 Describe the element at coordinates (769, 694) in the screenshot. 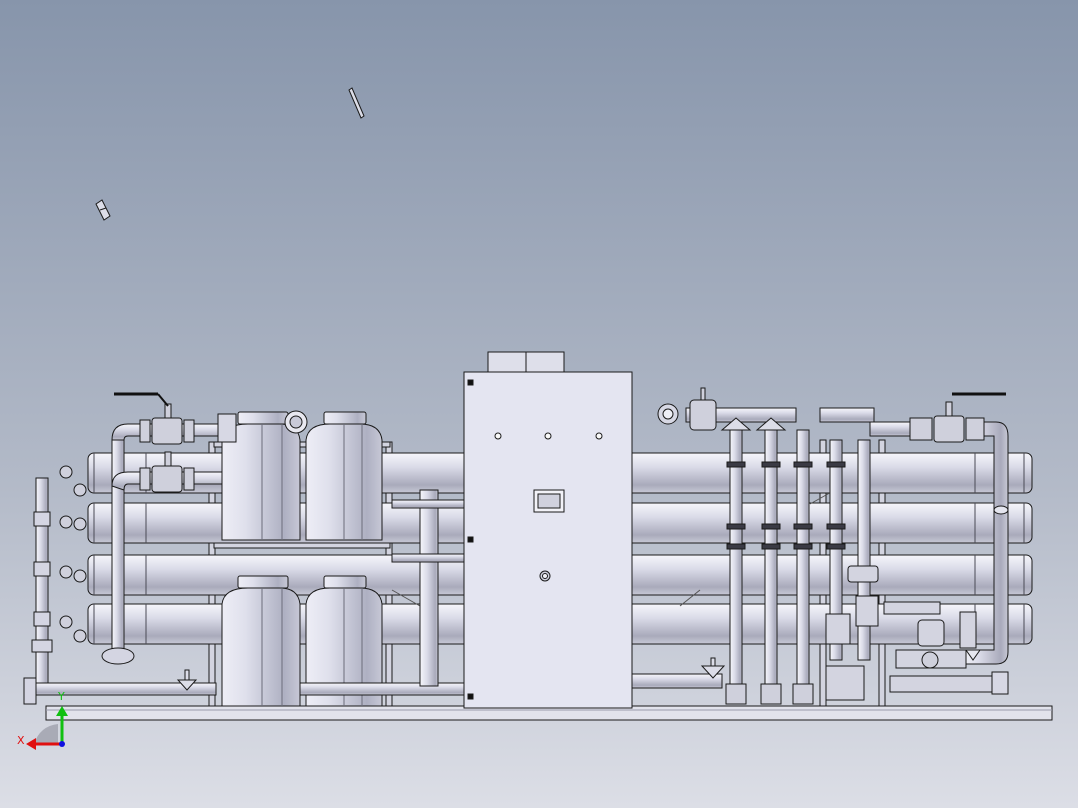

I see `riser-feet` at that location.